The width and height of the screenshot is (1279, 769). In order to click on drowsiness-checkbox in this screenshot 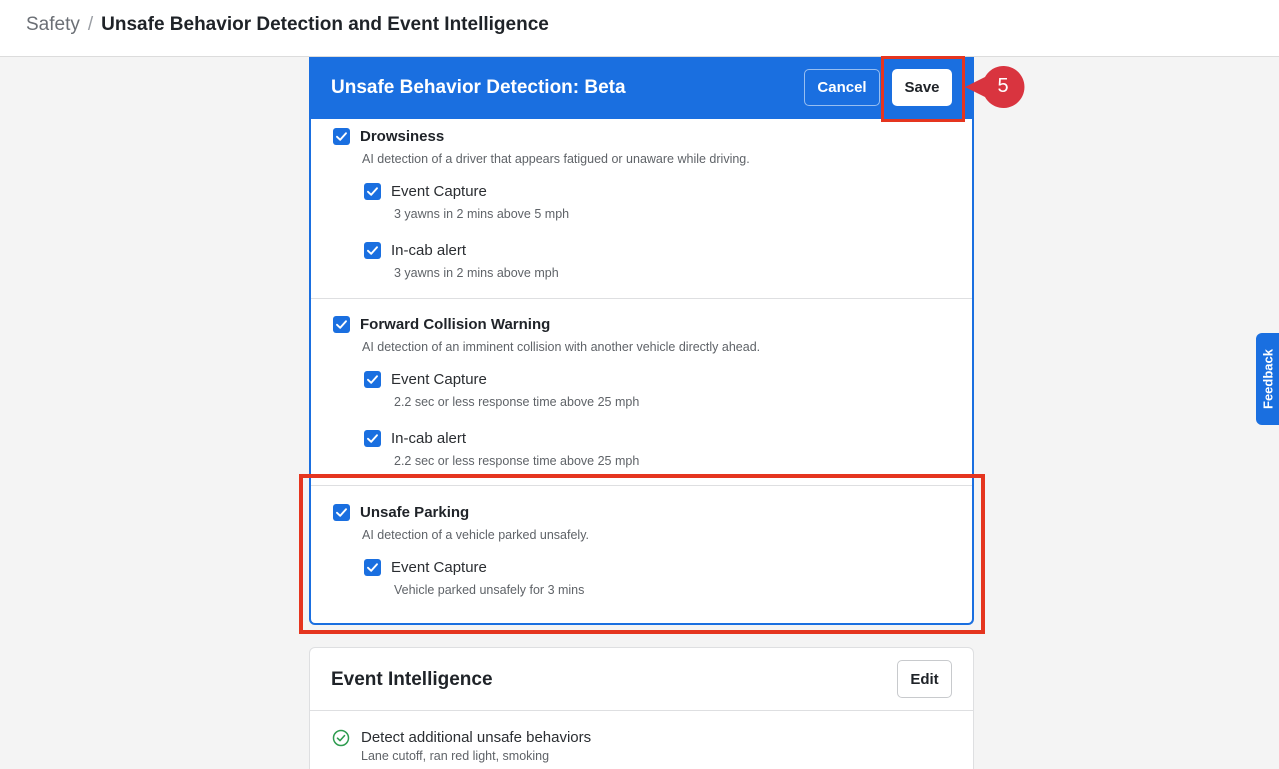, I will do `click(341, 136)`.